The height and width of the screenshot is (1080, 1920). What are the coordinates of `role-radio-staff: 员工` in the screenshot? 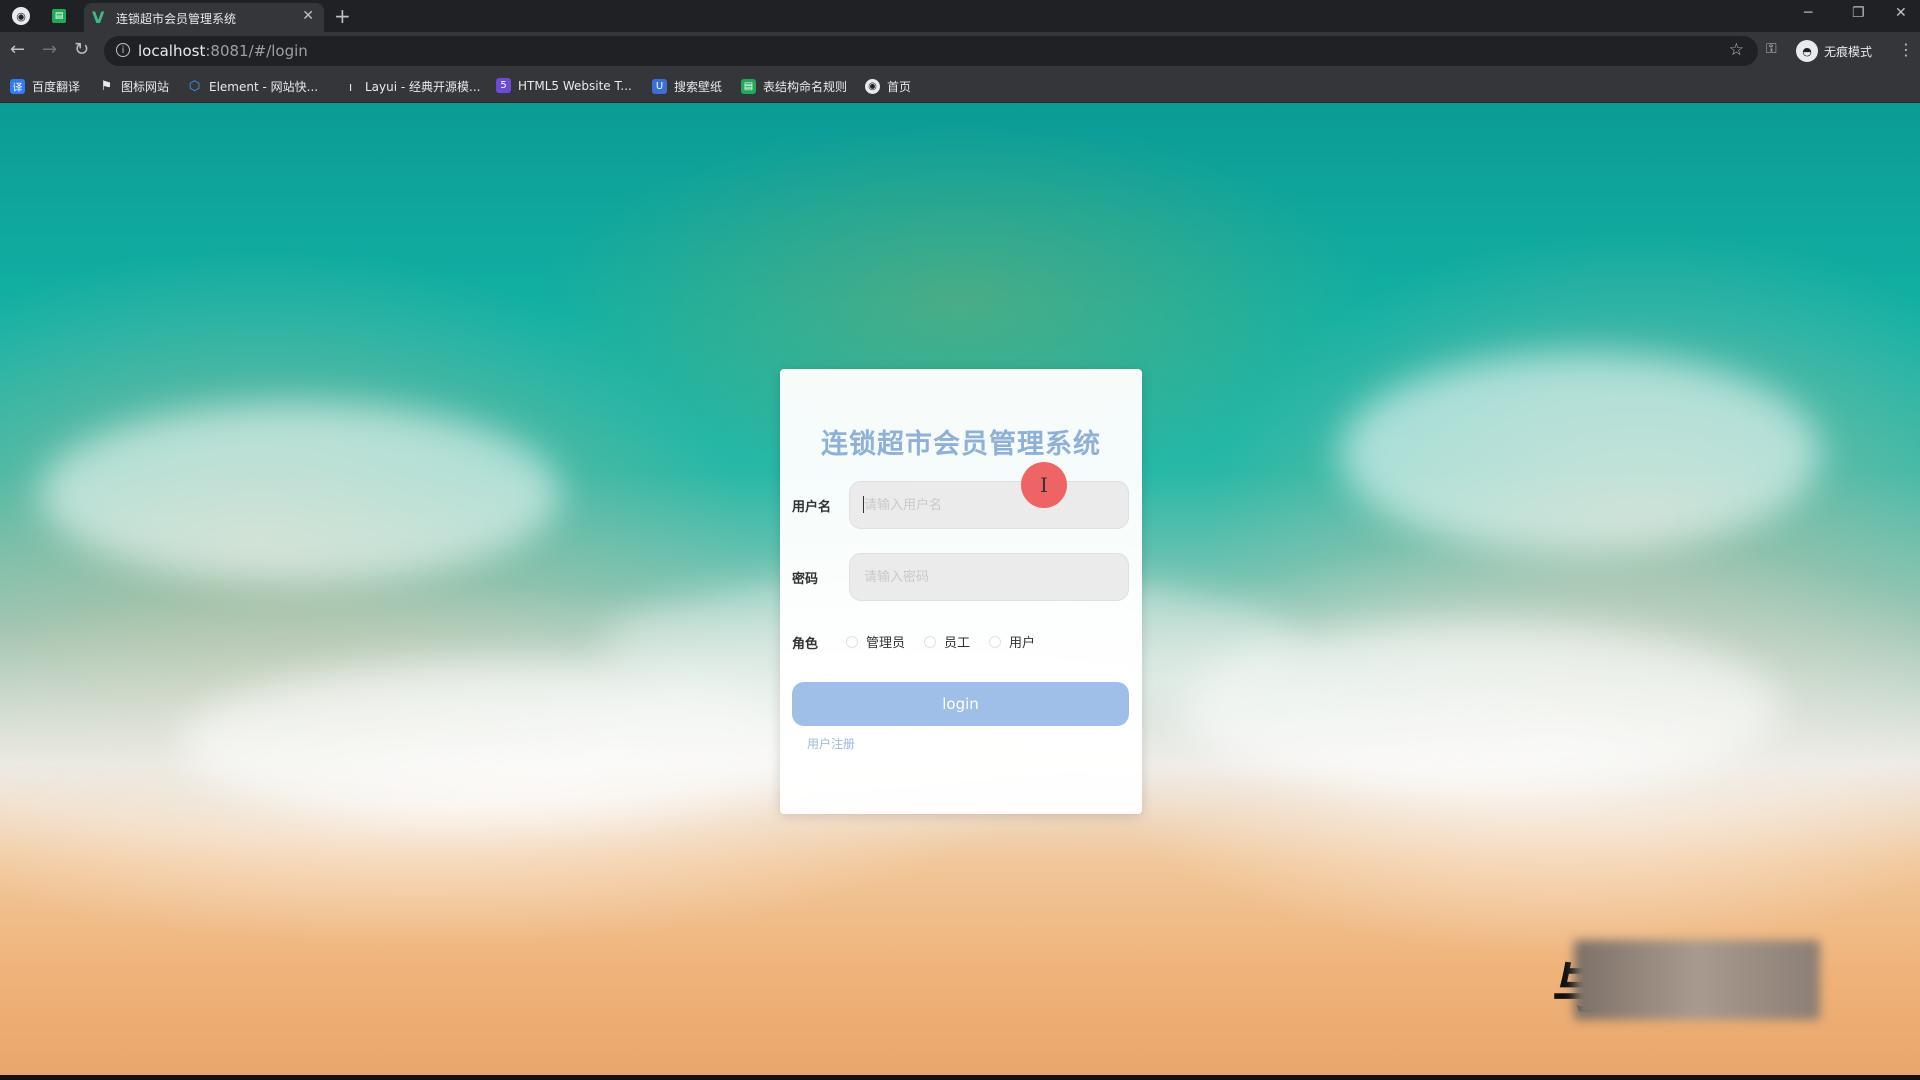 It's located at (947, 641).